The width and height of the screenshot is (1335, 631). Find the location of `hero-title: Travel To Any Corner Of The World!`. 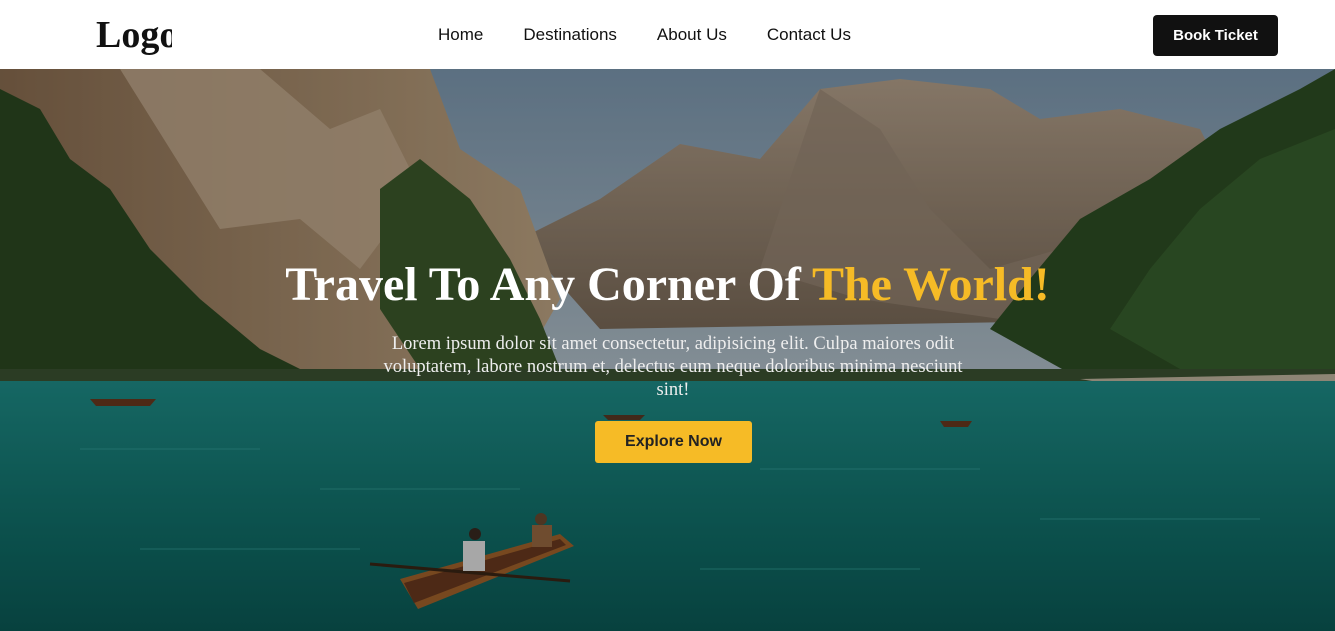

hero-title: Travel To Any Corner Of The World! is located at coordinates (667, 285).